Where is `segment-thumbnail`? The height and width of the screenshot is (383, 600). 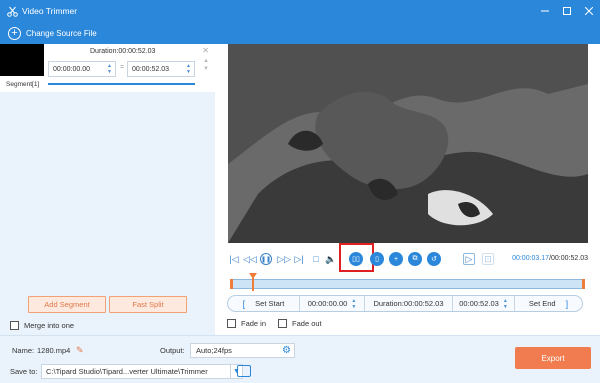 segment-thumbnail is located at coordinates (22, 60).